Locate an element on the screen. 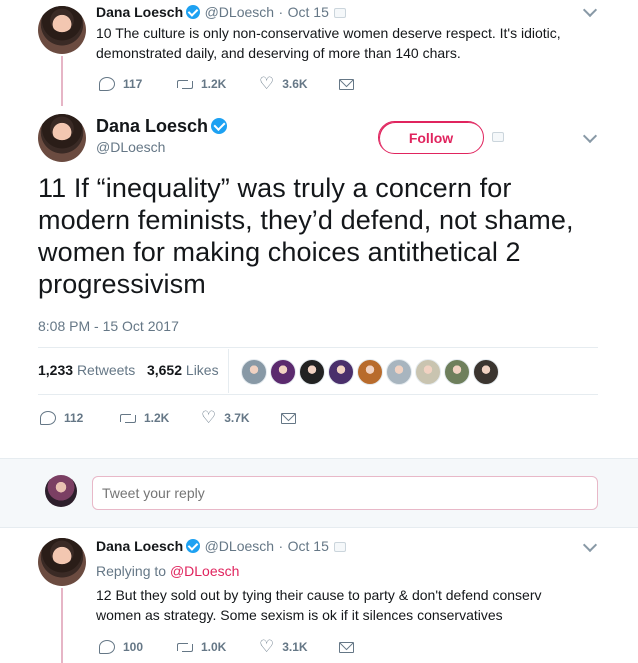 The width and height of the screenshot is (638, 663). like-button: ♡ 3.6K is located at coordinates (299, 83).